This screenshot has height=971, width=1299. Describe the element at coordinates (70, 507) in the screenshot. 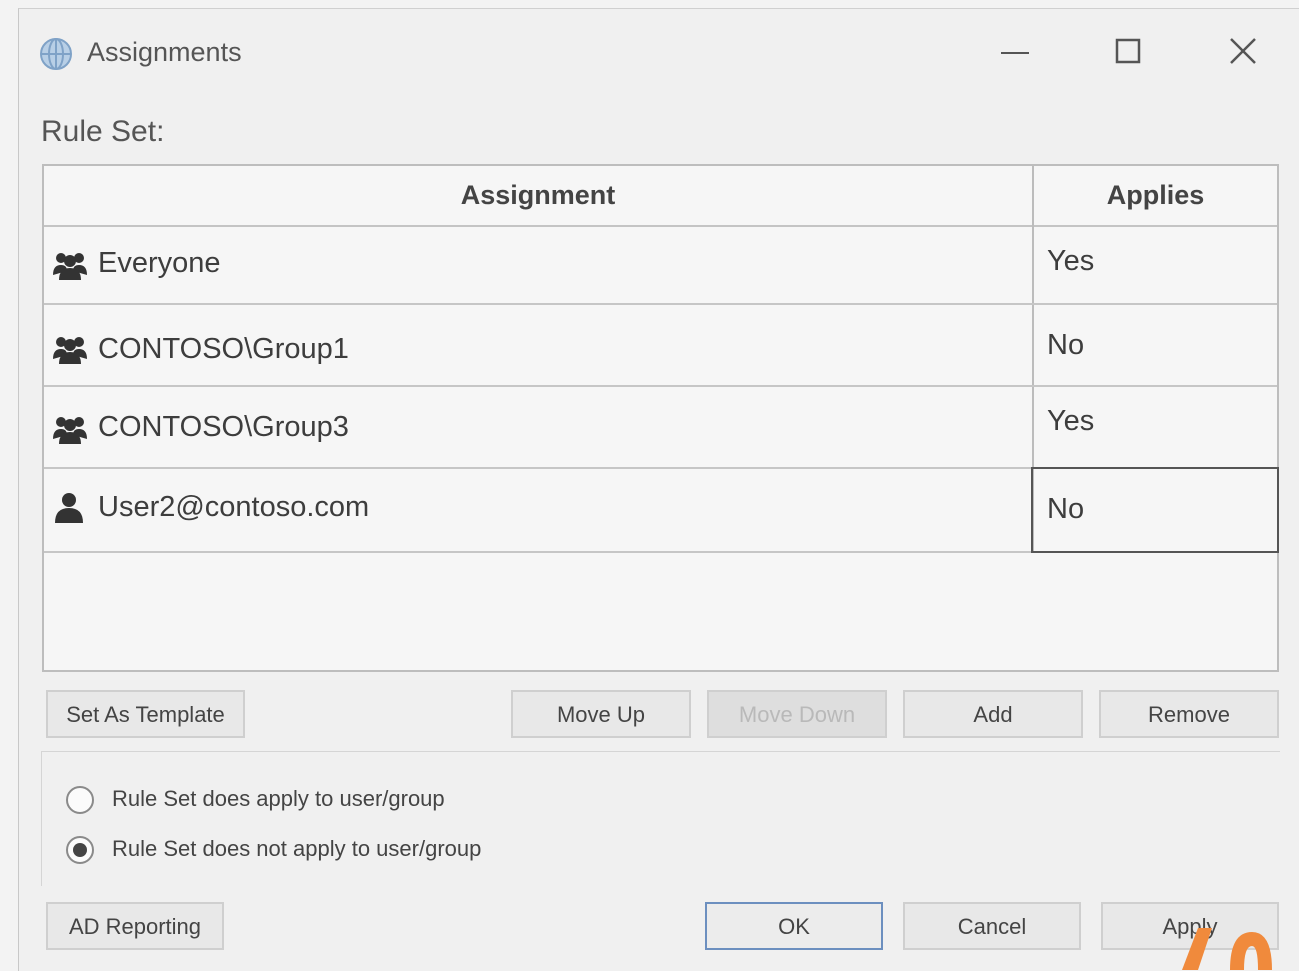

I see `user-icon` at that location.